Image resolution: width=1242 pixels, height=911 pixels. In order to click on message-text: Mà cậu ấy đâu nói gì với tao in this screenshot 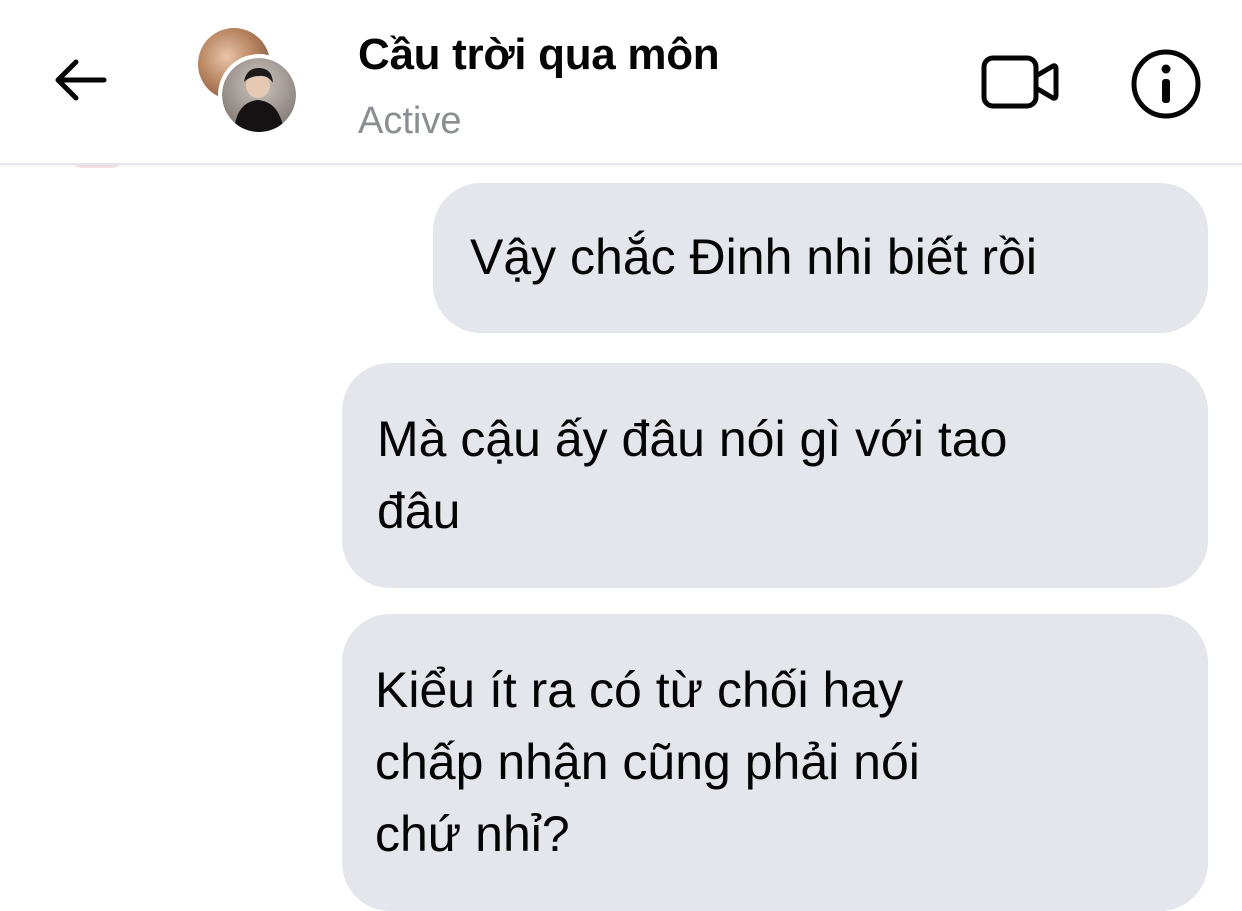, I will do `click(692, 439)`.